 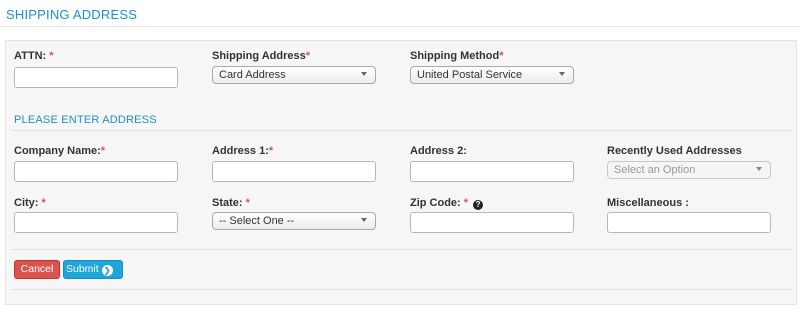 I want to click on title-divider, so click(x=400, y=26).